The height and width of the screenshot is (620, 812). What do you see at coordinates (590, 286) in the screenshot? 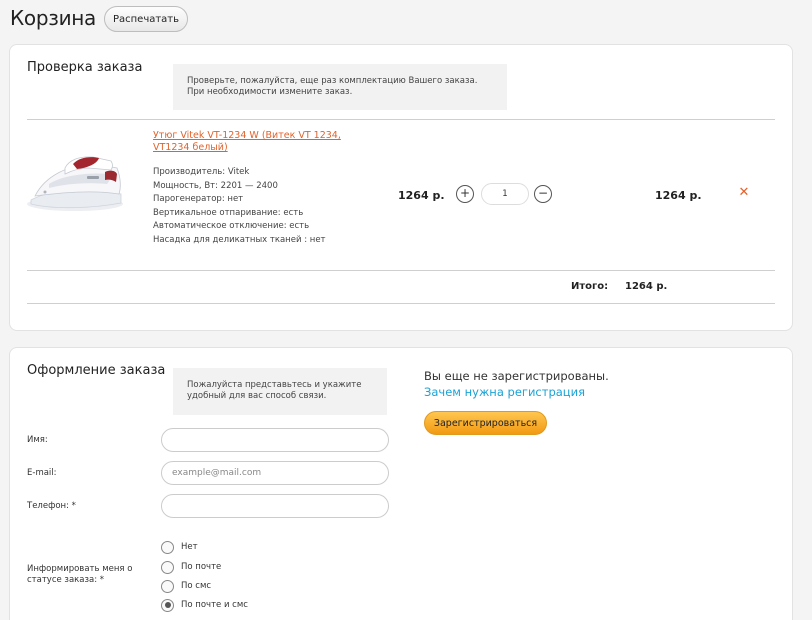
I see `total-label: Итого:` at bounding box center [590, 286].